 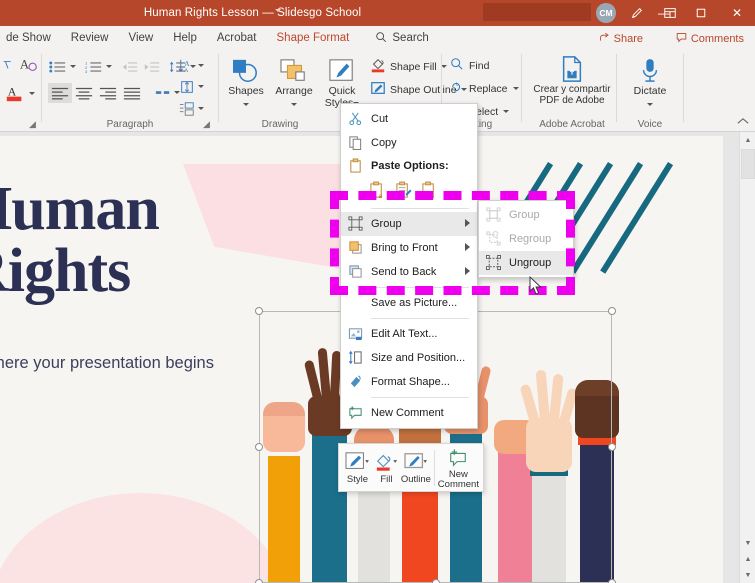 I want to click on mini-toolbar-style-label: Style, so click(x=357, y=479).